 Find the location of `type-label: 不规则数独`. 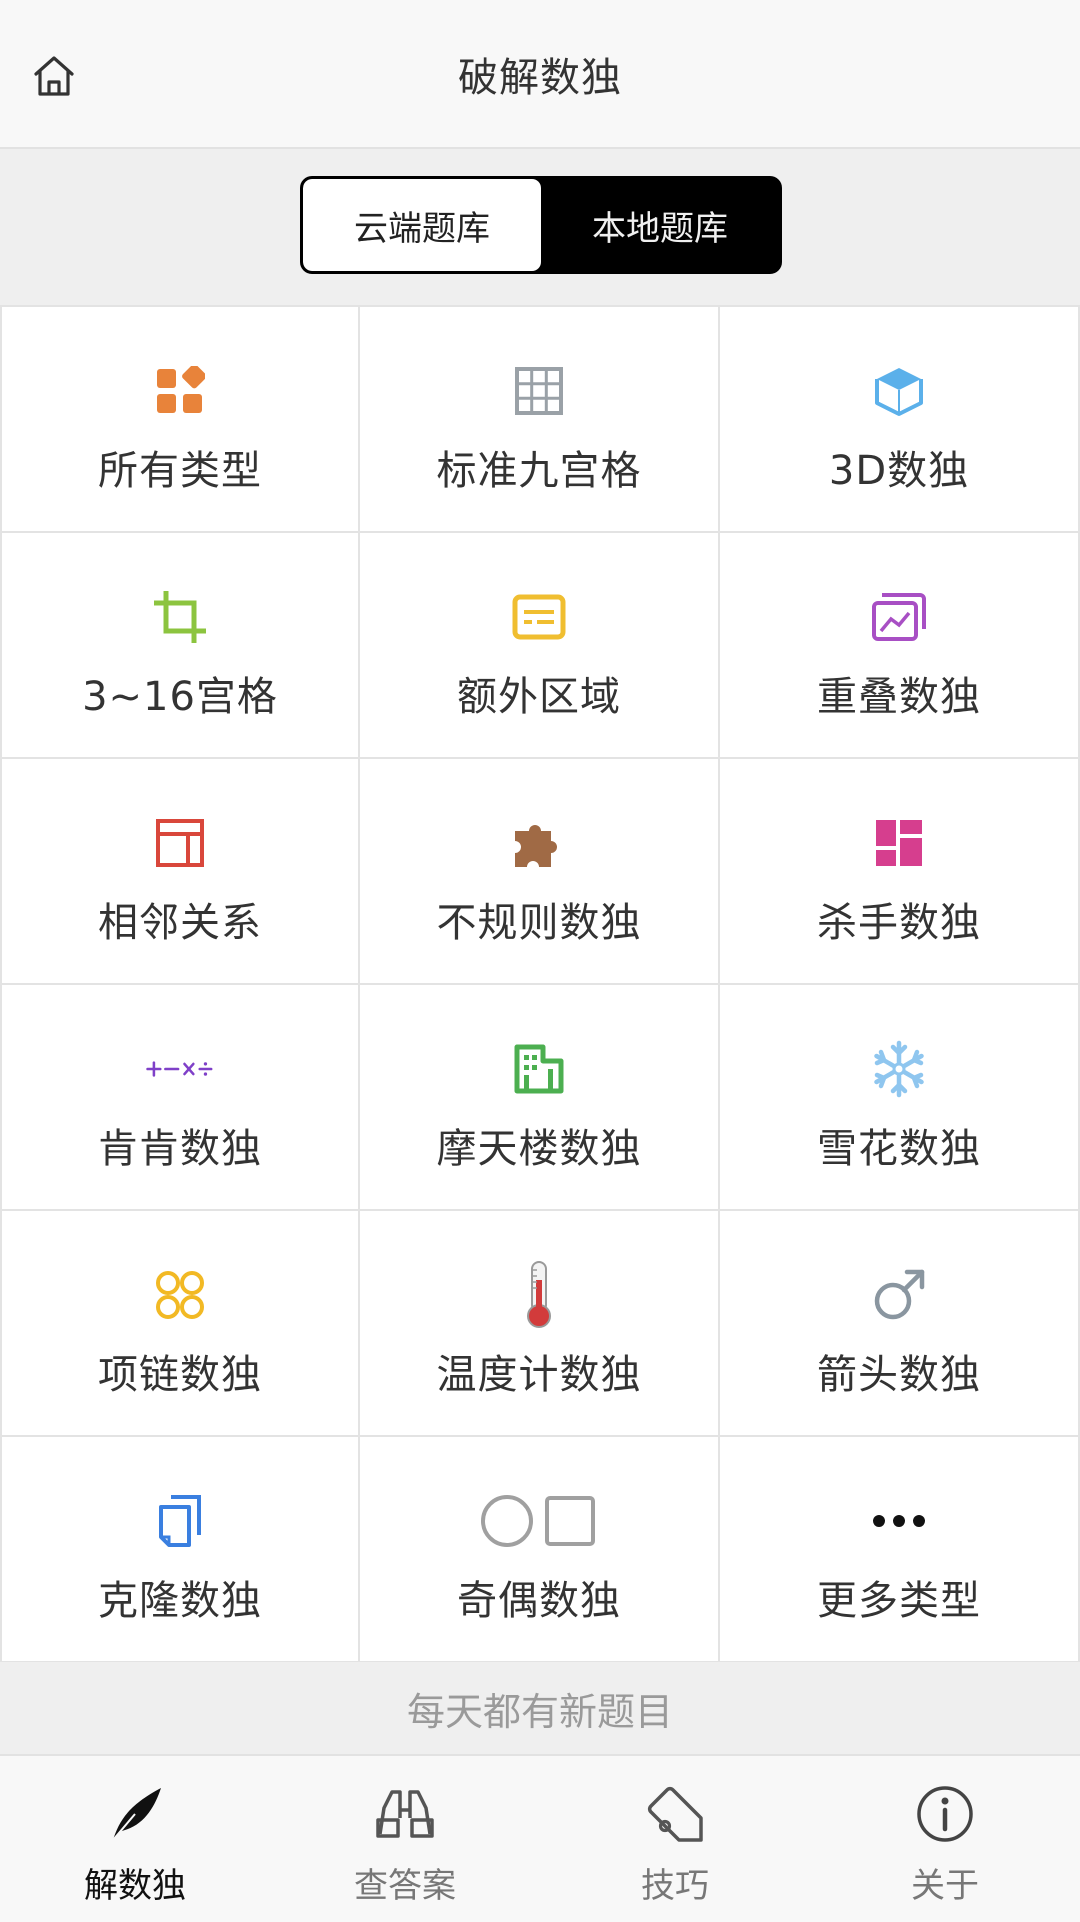

type-label: 不规则数独 is located at coordinates (539, 923).